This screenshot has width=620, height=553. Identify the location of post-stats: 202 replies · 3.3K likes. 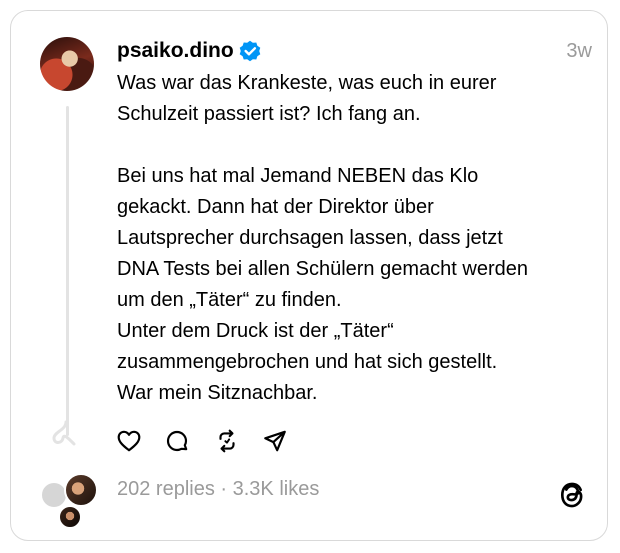
(218, 489).